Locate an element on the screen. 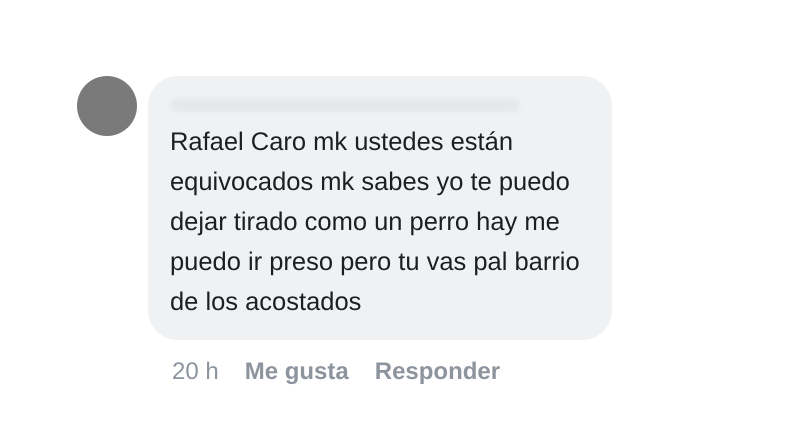 This screenshot has width=800, height=442. action-link: Me gusta is located at coordinates (296, 372).